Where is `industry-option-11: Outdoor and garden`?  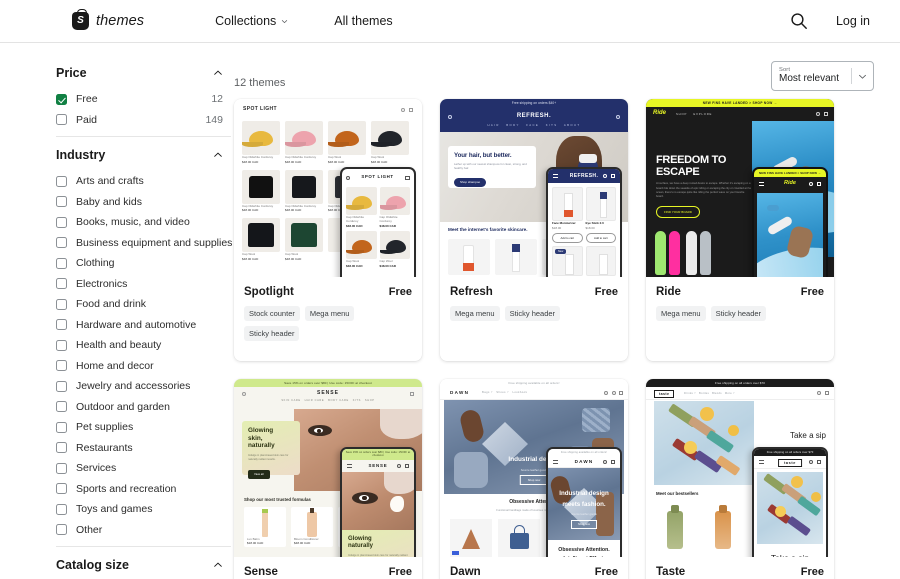
industry-option-11: Outdoor and garden is located at coordinates (143, 407).